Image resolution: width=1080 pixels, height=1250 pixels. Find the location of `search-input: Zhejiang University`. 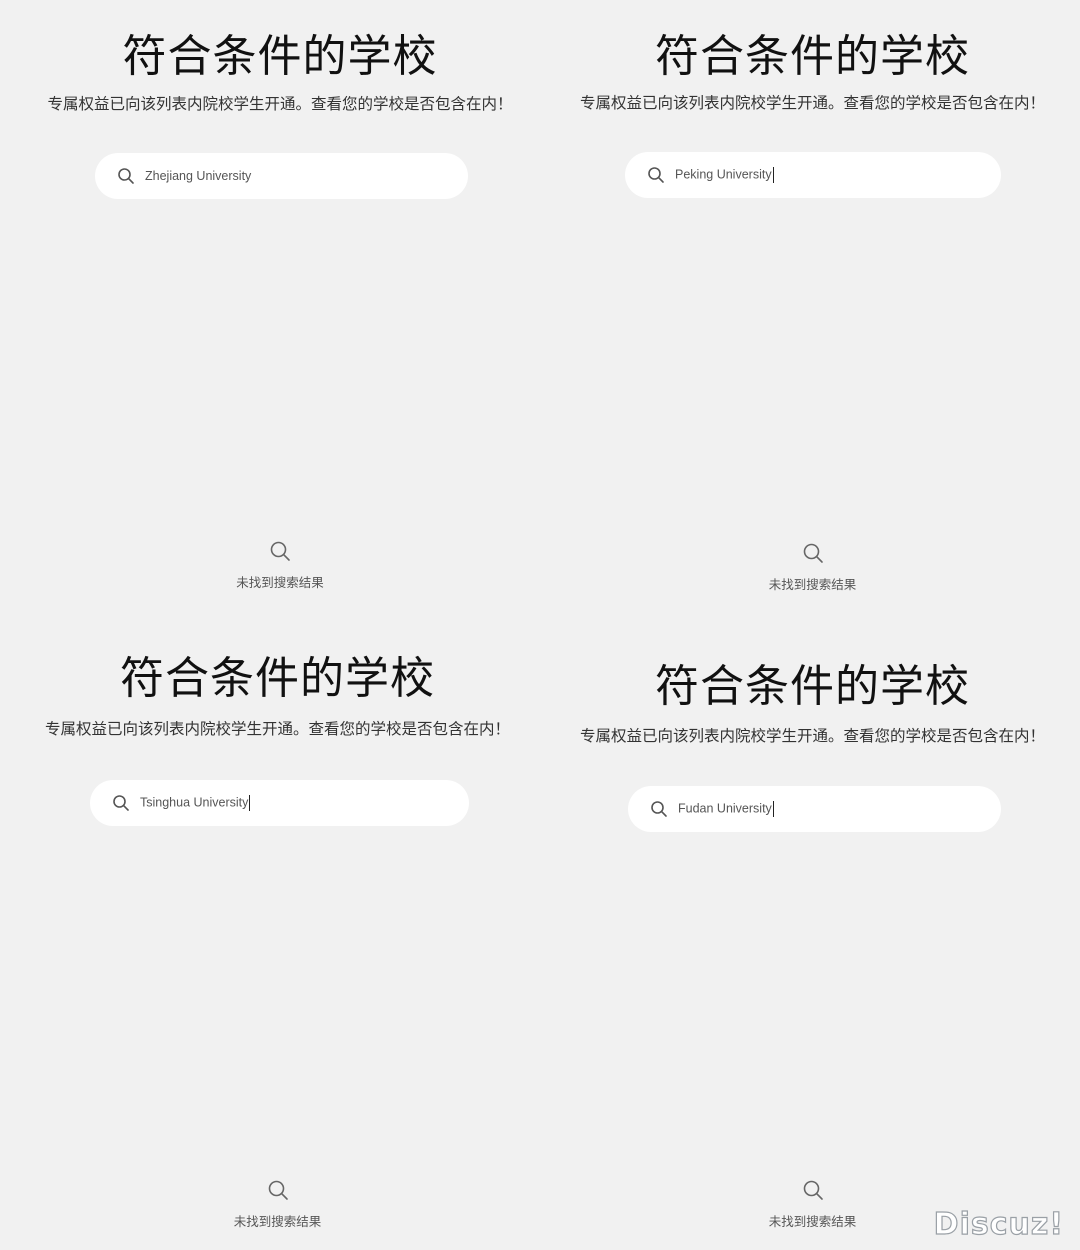

search-input: Zhejiang University is located at coordinates (281, 176).